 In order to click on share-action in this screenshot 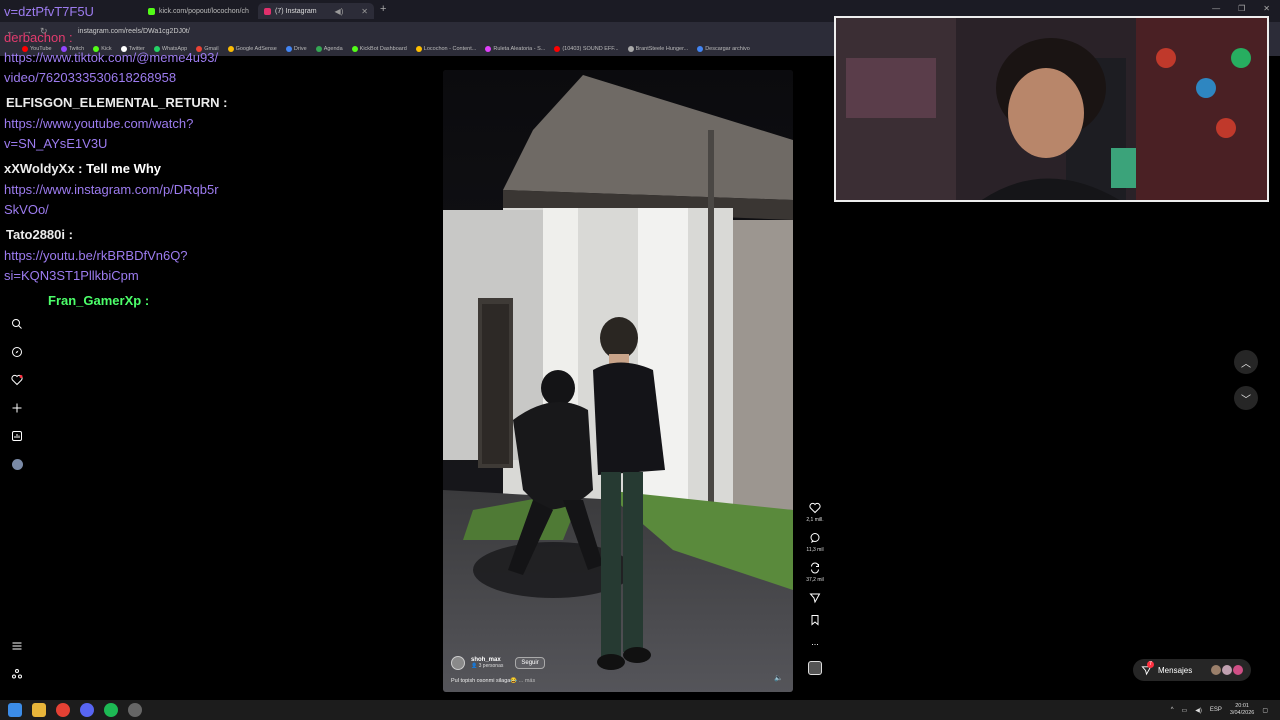, I will do `click(815, 598)`.